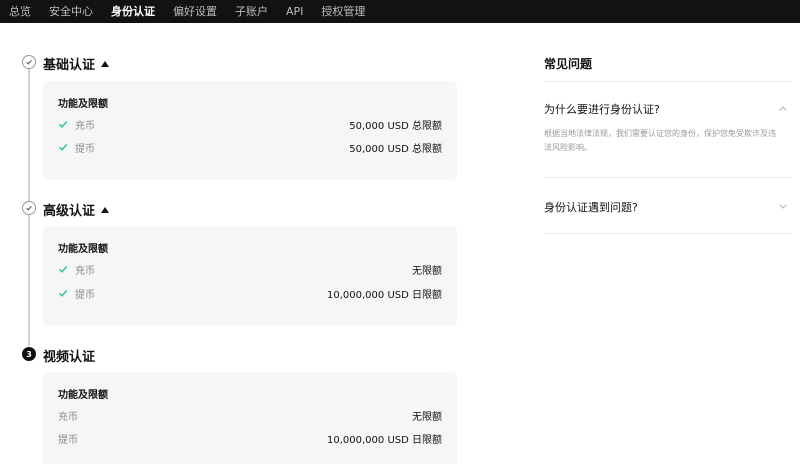 The image size is (800, 464). I want to click on nav-item-api: API, so click(294, 11).